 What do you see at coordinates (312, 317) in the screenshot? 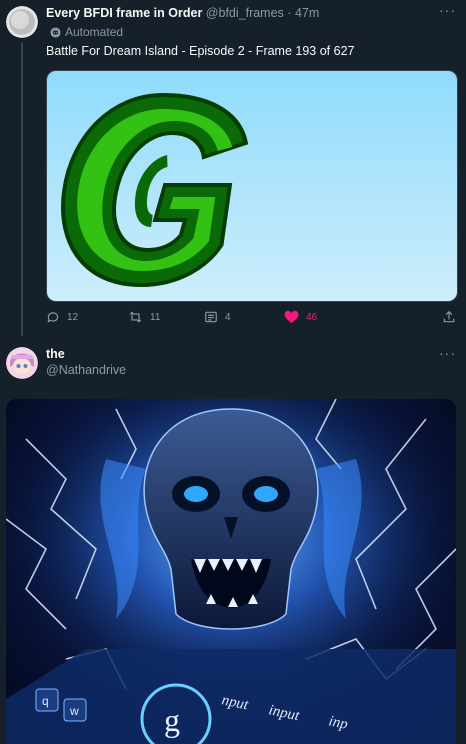
I see `like-count: 46` at bounding box center [312, 317].